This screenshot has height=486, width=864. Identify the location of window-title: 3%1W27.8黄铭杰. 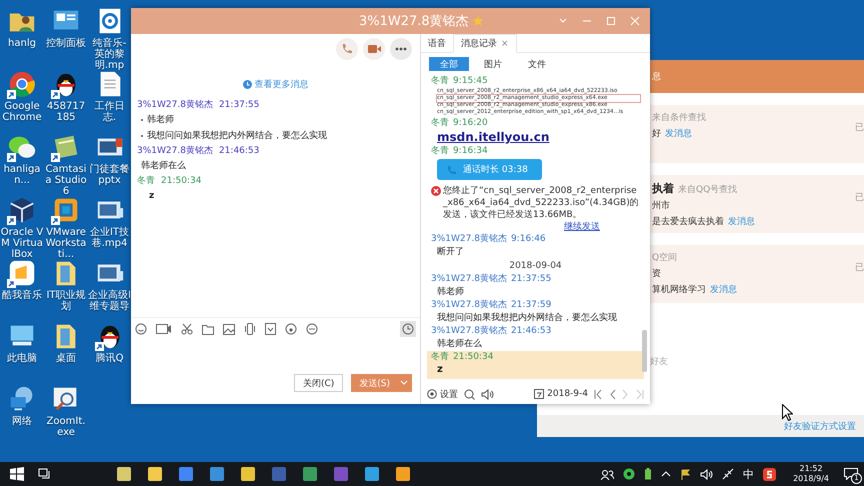
(414, 21).